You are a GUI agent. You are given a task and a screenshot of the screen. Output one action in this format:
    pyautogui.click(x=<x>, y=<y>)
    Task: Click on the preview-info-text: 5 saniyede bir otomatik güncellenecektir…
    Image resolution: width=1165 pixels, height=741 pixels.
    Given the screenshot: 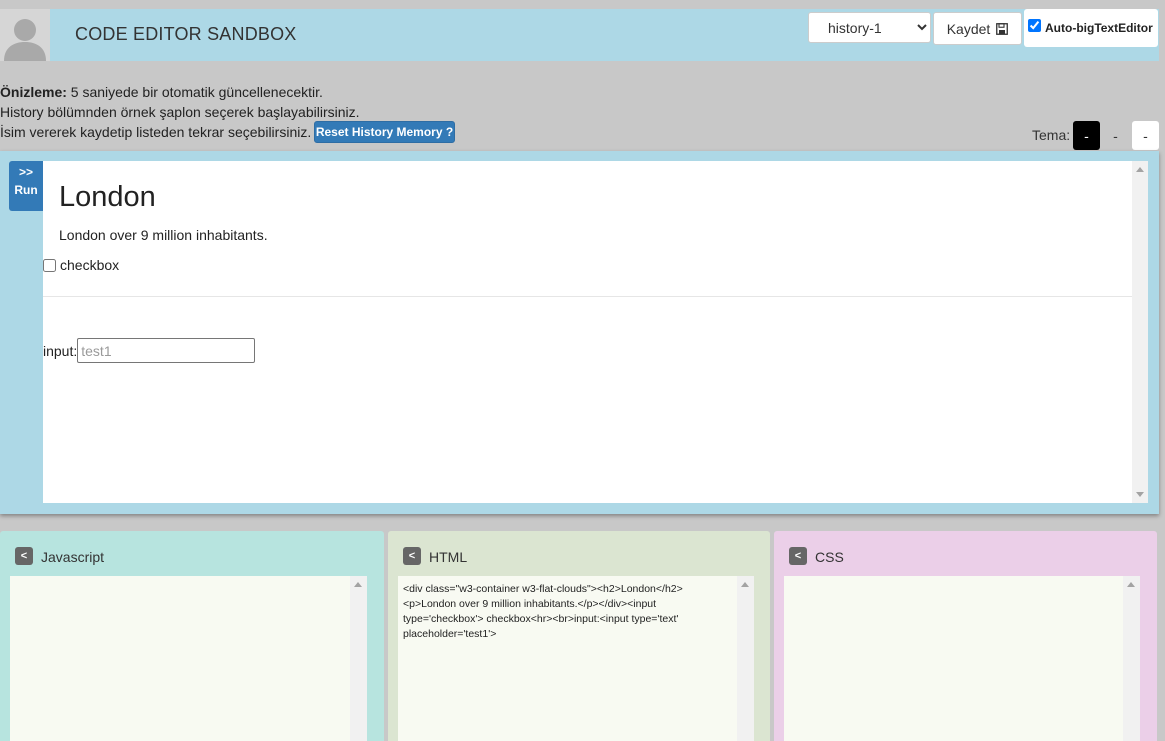 What is the action you would take?
    pyautogui.click(x=194, y=92)
    